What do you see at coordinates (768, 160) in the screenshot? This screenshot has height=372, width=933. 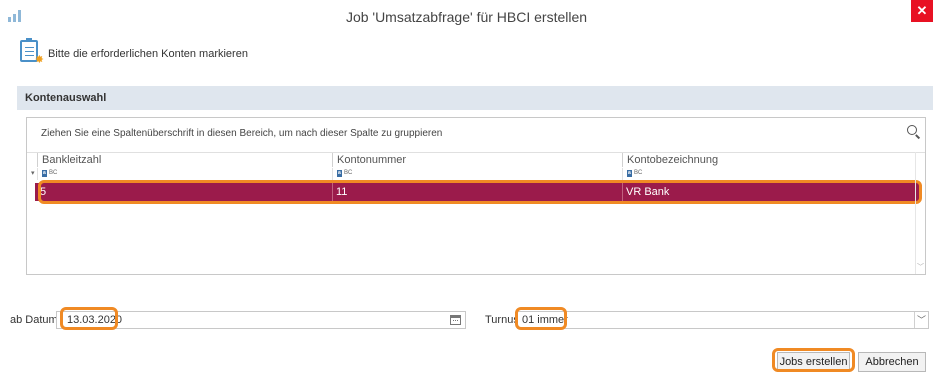 I see `column-header-kontobezeichnung: Kontobezeichnung` at bounding box center [768, 160].